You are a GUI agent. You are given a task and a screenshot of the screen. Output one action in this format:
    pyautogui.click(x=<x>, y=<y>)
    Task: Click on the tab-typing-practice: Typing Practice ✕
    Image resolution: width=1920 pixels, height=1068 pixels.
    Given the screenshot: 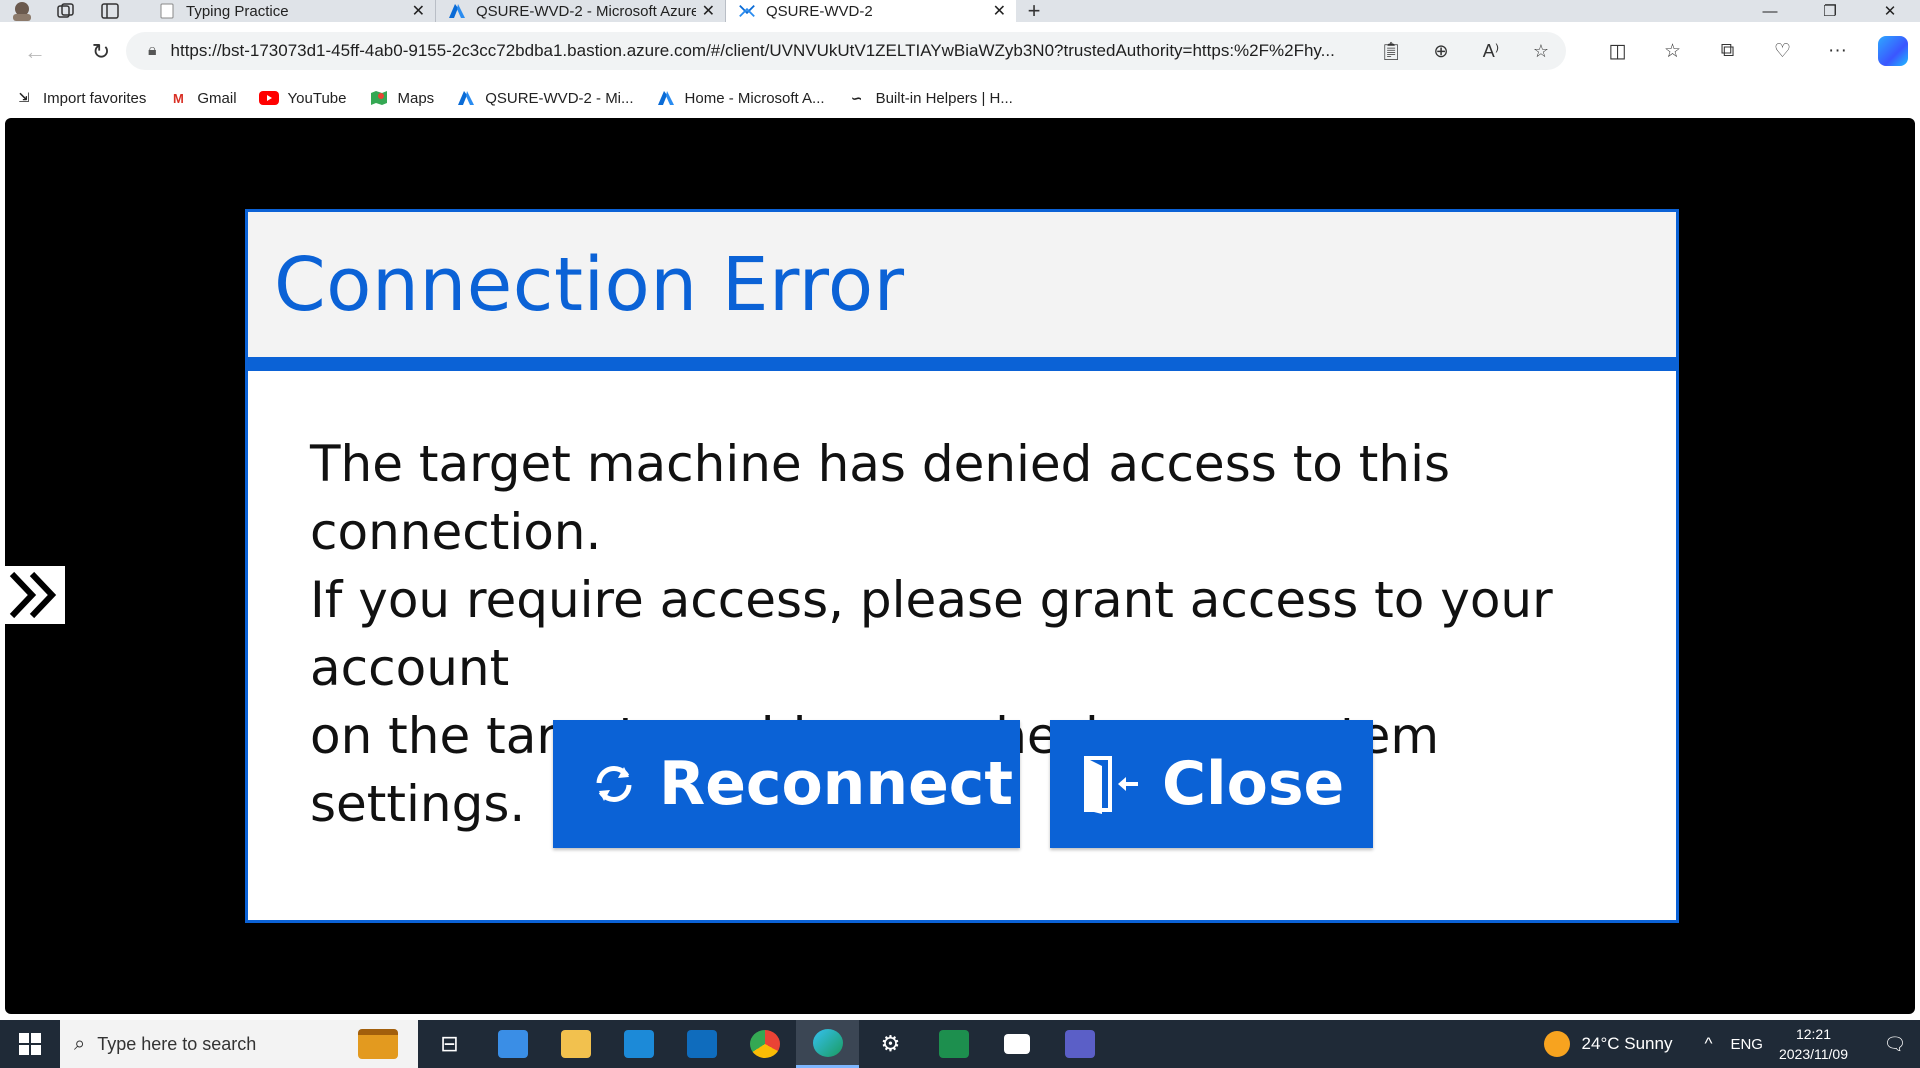 What is the action you would take?
    pyautogui.click(x=291, y=11)
    